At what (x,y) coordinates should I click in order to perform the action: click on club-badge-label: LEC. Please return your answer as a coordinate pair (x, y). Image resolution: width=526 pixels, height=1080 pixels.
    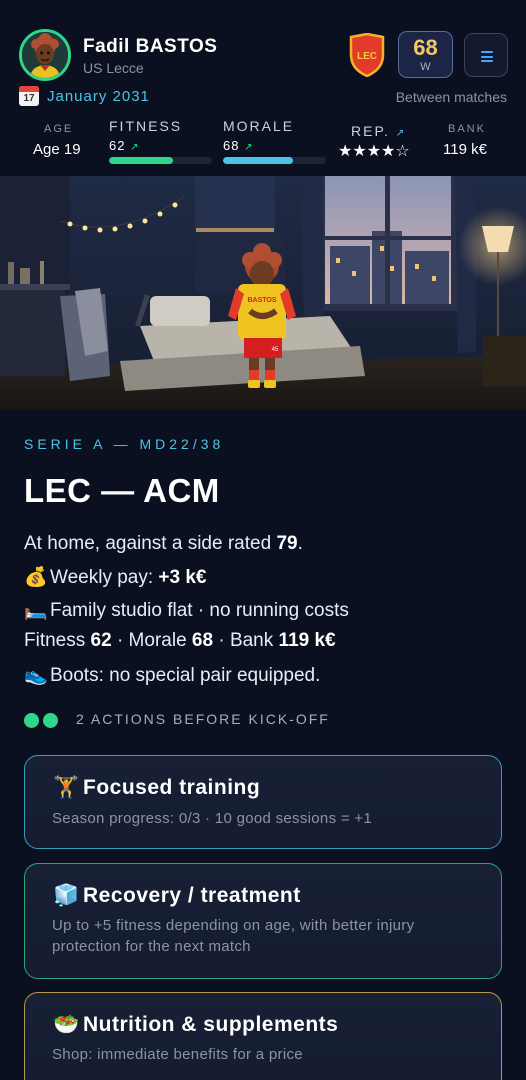
    Looking at the image, I should click on (367, 56).